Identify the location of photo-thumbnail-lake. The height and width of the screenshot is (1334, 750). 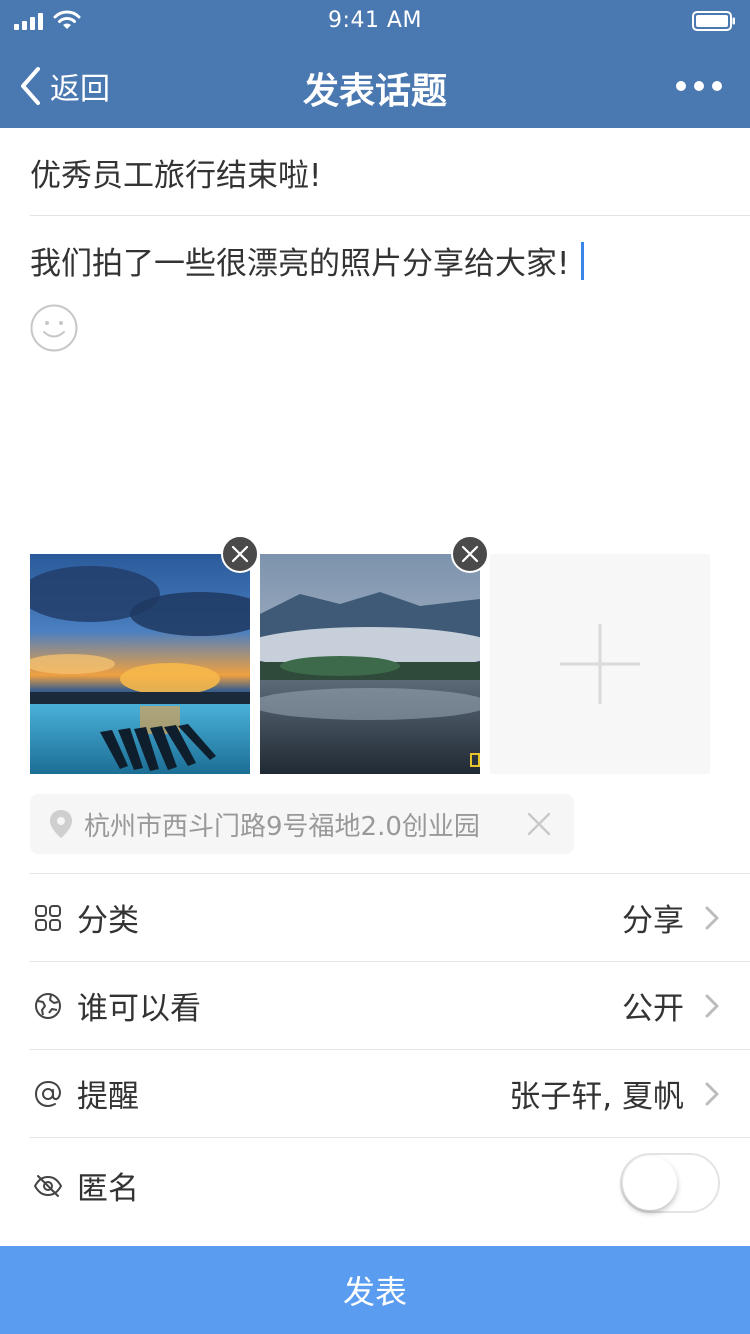
(370, 664).